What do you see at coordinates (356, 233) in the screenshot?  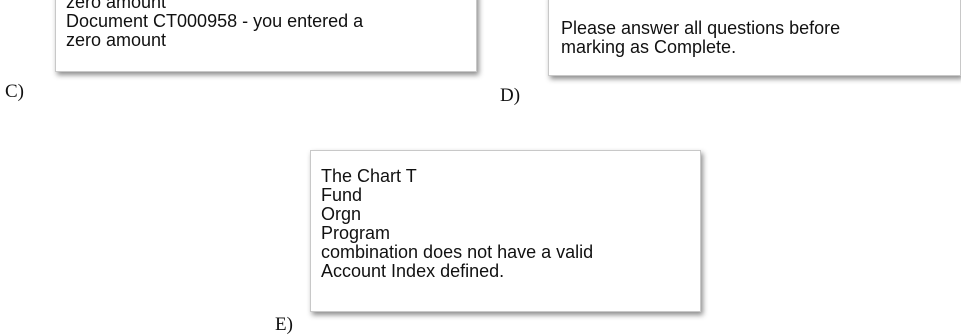 I see `tooltip-line: Program` at bounding box center [356, 233].